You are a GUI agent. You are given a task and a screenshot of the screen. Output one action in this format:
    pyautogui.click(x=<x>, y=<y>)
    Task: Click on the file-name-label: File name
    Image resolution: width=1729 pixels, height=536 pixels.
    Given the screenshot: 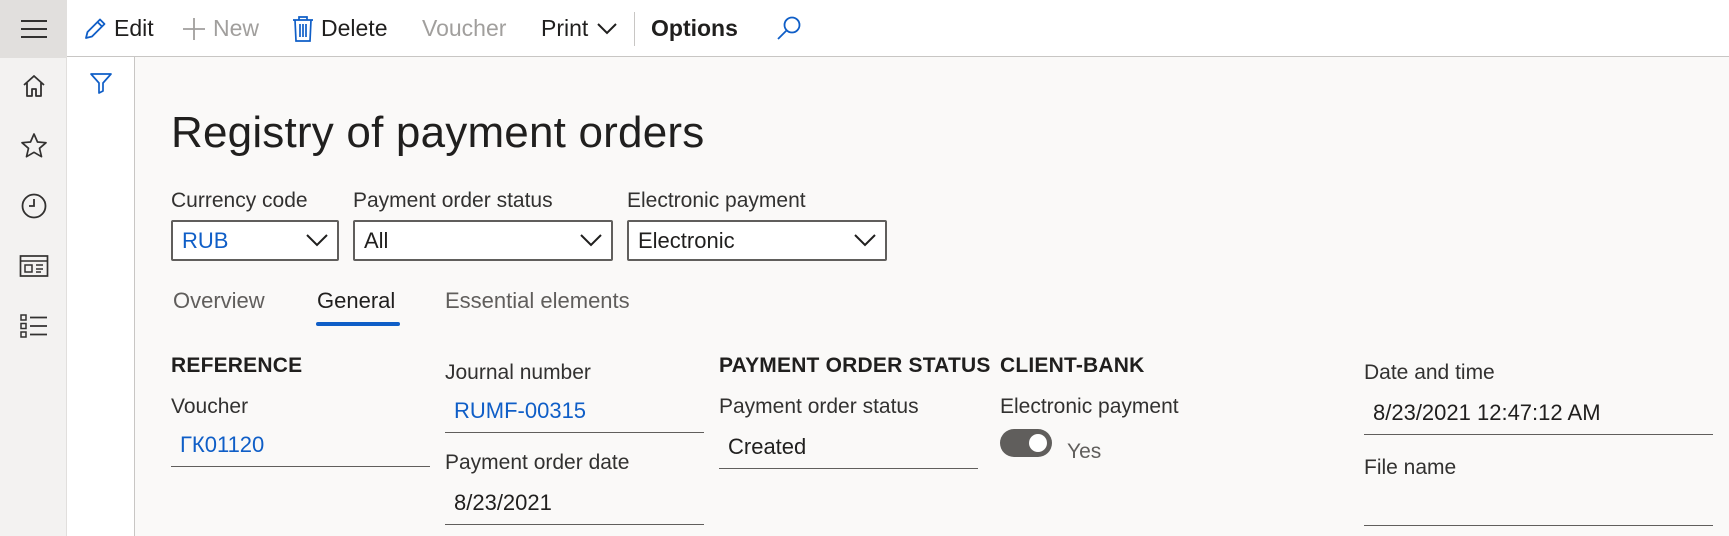 What is the action you would take?
    pyautogui.click(x=1410, y=467)
    